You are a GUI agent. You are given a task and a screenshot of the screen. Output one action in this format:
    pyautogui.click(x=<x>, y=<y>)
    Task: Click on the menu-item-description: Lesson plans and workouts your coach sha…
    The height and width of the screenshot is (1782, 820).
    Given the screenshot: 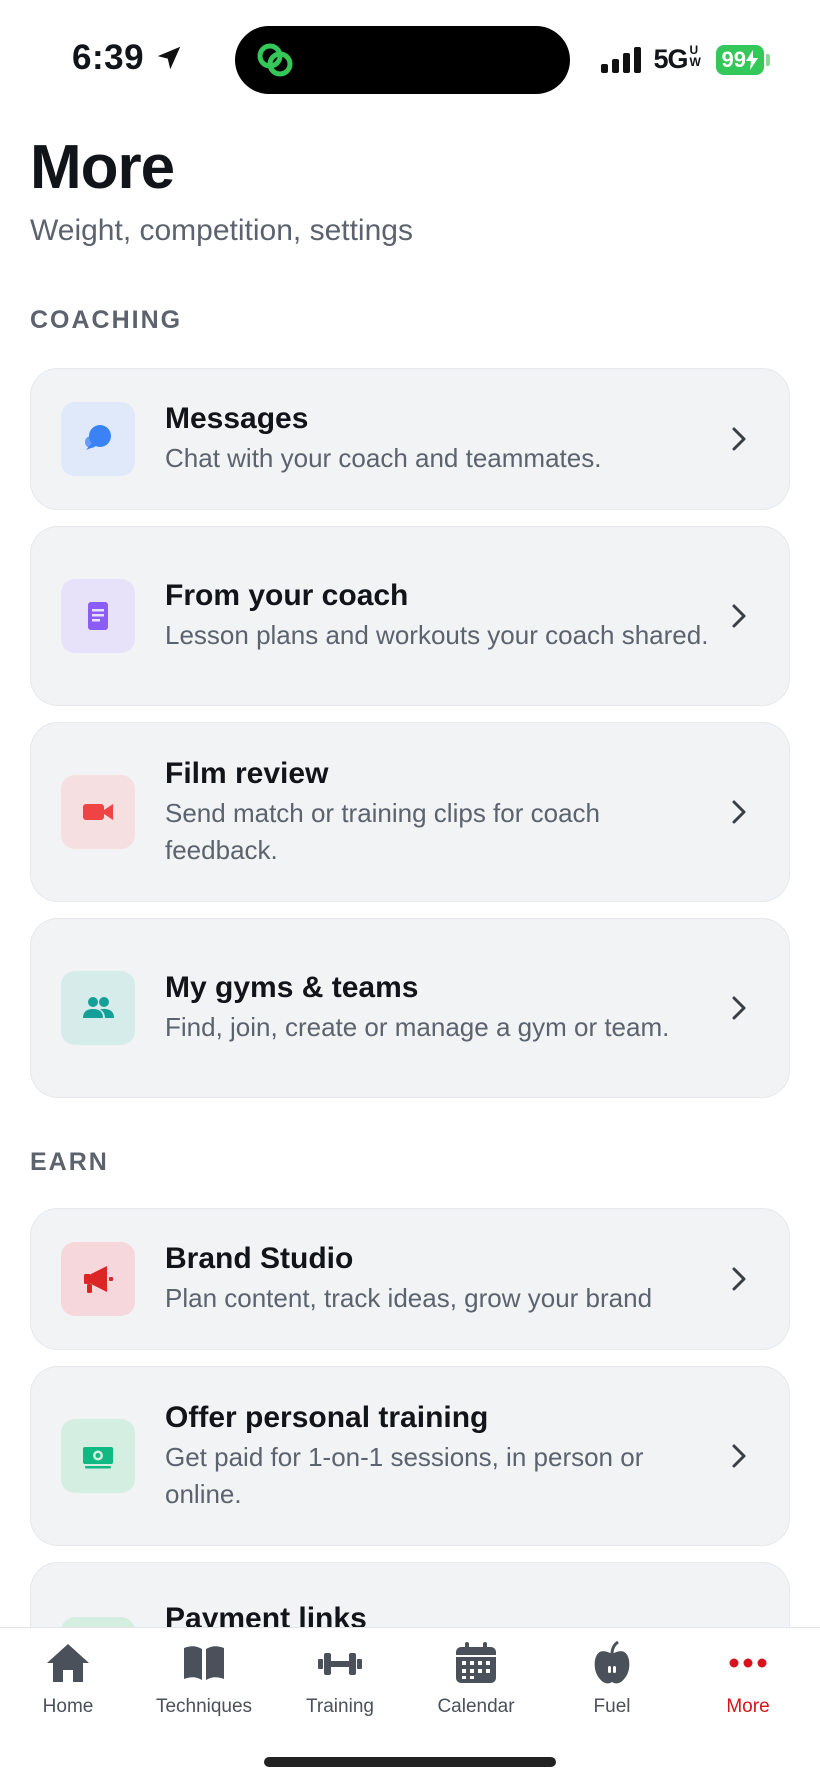 What is the action you would take?
    pyautogui.click(x=437, y=635)
    